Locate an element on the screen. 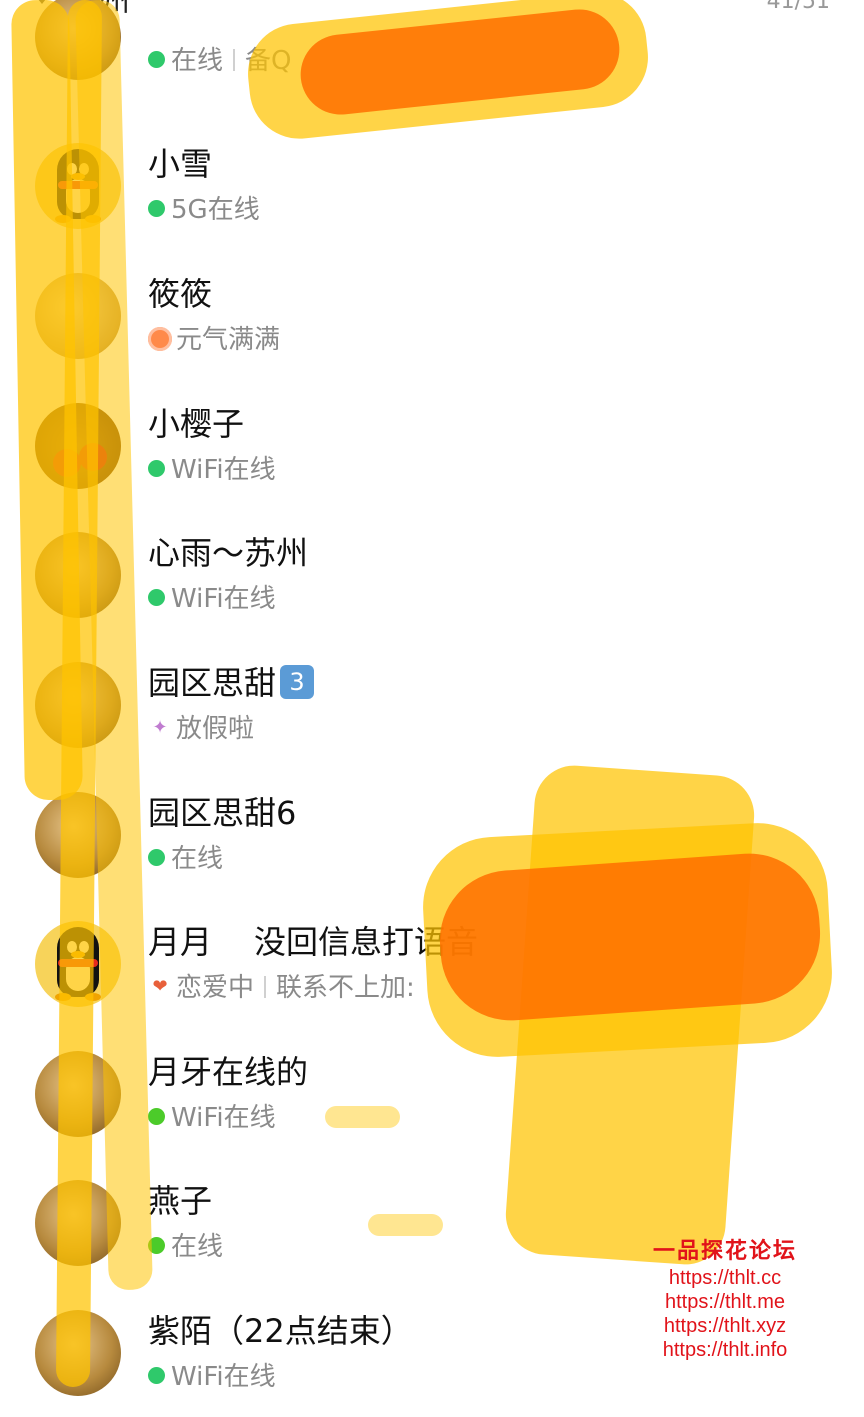 The image size is (864, 1417). contact-name: 筱筱 is located at coordinates (180, 294).